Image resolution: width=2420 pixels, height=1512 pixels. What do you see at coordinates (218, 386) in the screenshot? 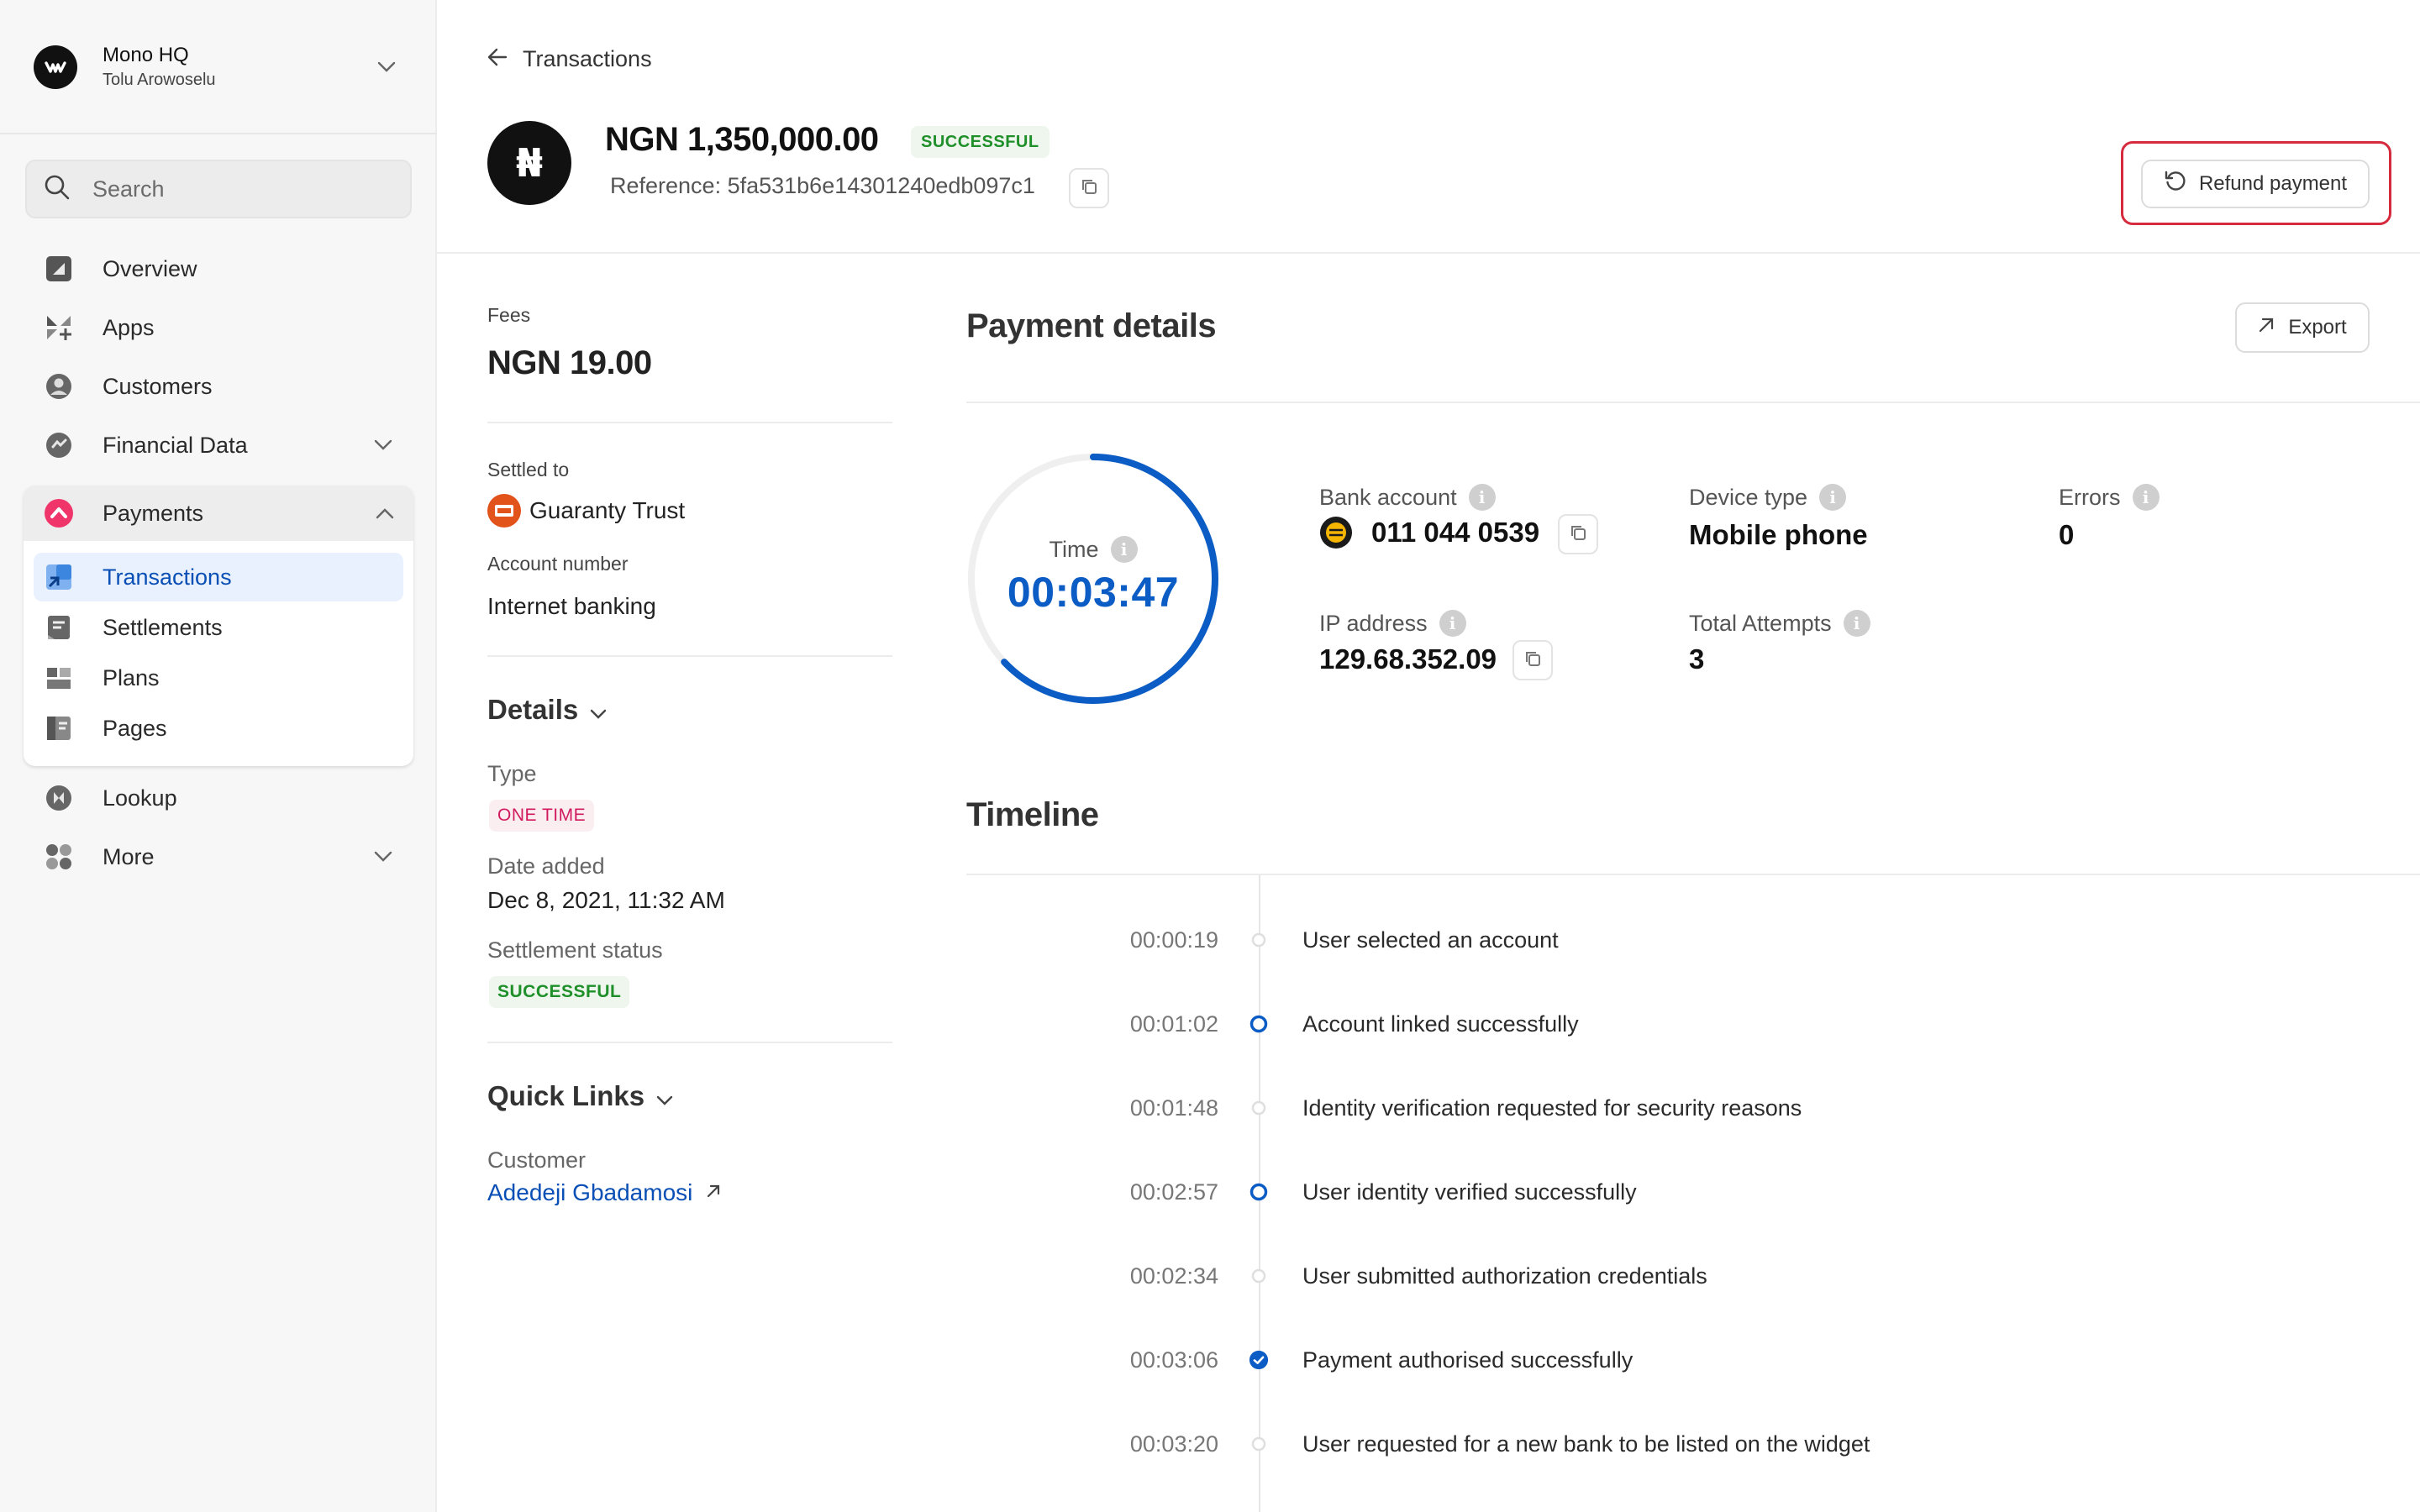
I see `sidebar-item-customers: Customers` at bounding box center [218, 386].